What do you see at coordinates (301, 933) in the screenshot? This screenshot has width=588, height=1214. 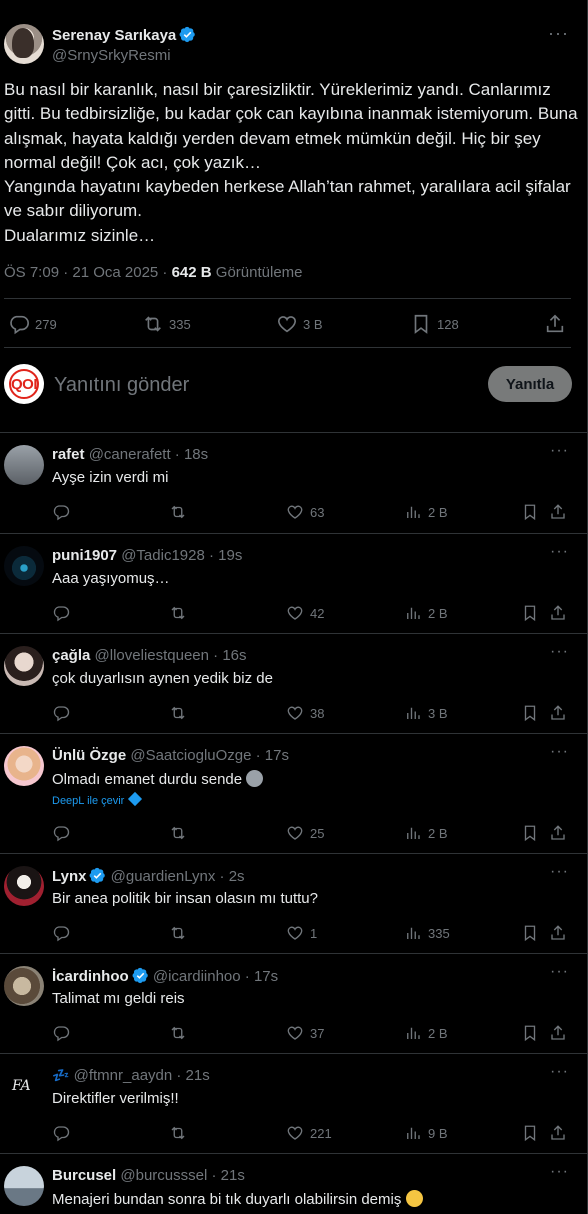 I see `like-button: 1` at bounding box center [301, 933].